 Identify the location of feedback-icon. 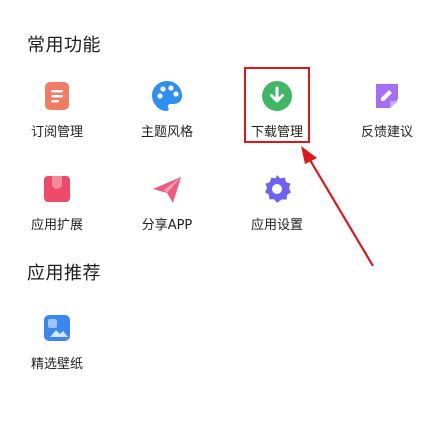
(387, 96).